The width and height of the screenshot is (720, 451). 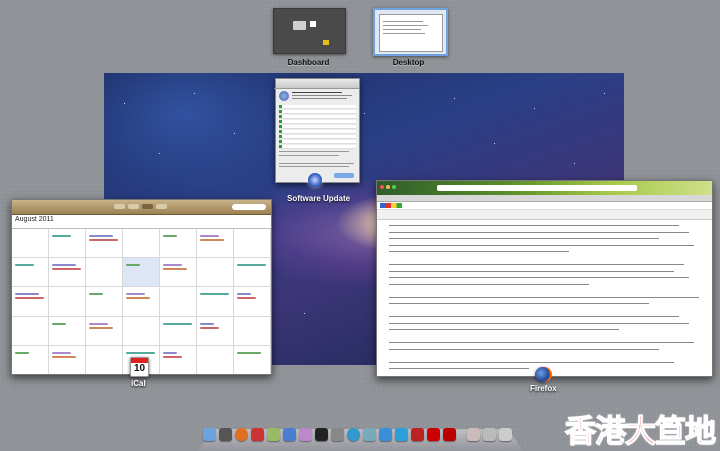 What do you see at coordinates (417, 434) in the screenshot?
I see `photo-booth-icon` at bounding box center [417, 434].